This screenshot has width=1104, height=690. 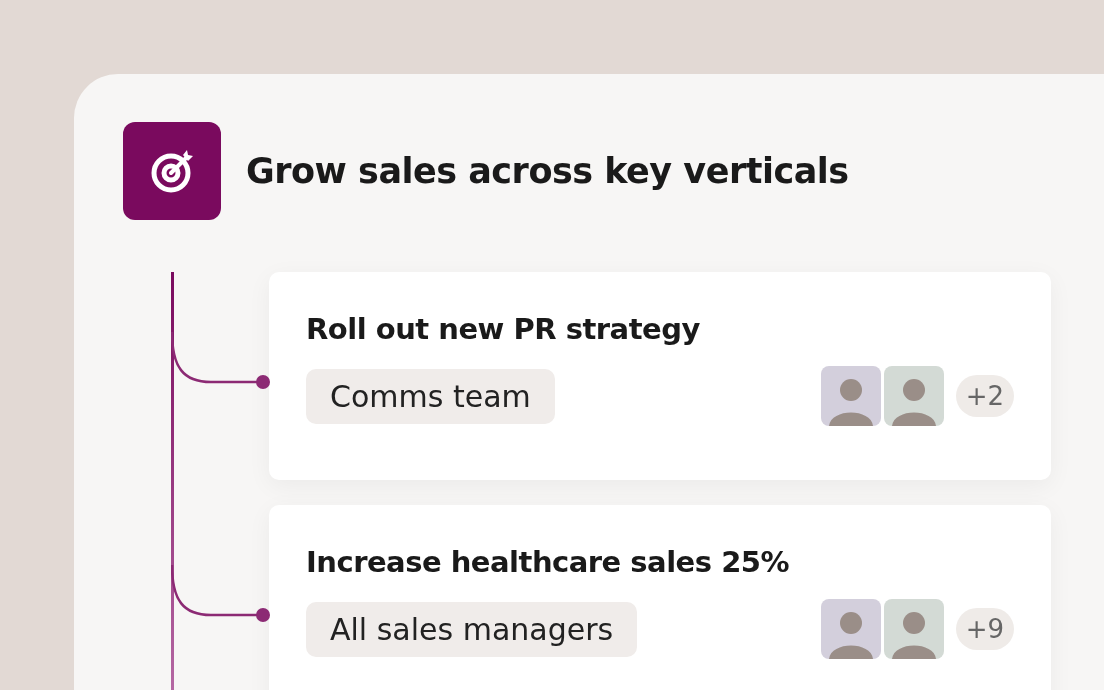 What do you see at coordinates (503, 329) in the screenshot?
I see `initiative-title: Roll out new PR strategy` at bounding box center [503, 329].